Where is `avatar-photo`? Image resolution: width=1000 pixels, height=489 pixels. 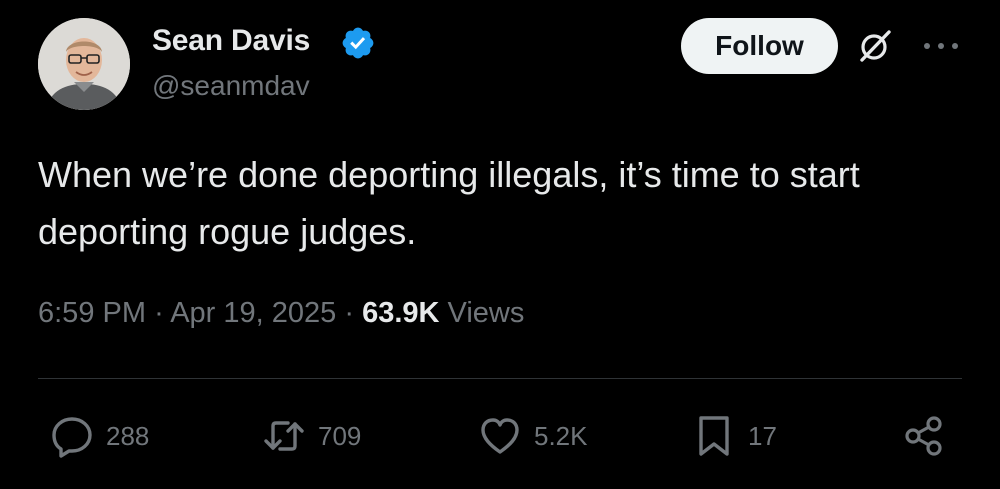
avatar-photo is located at coordinates (84, 64).